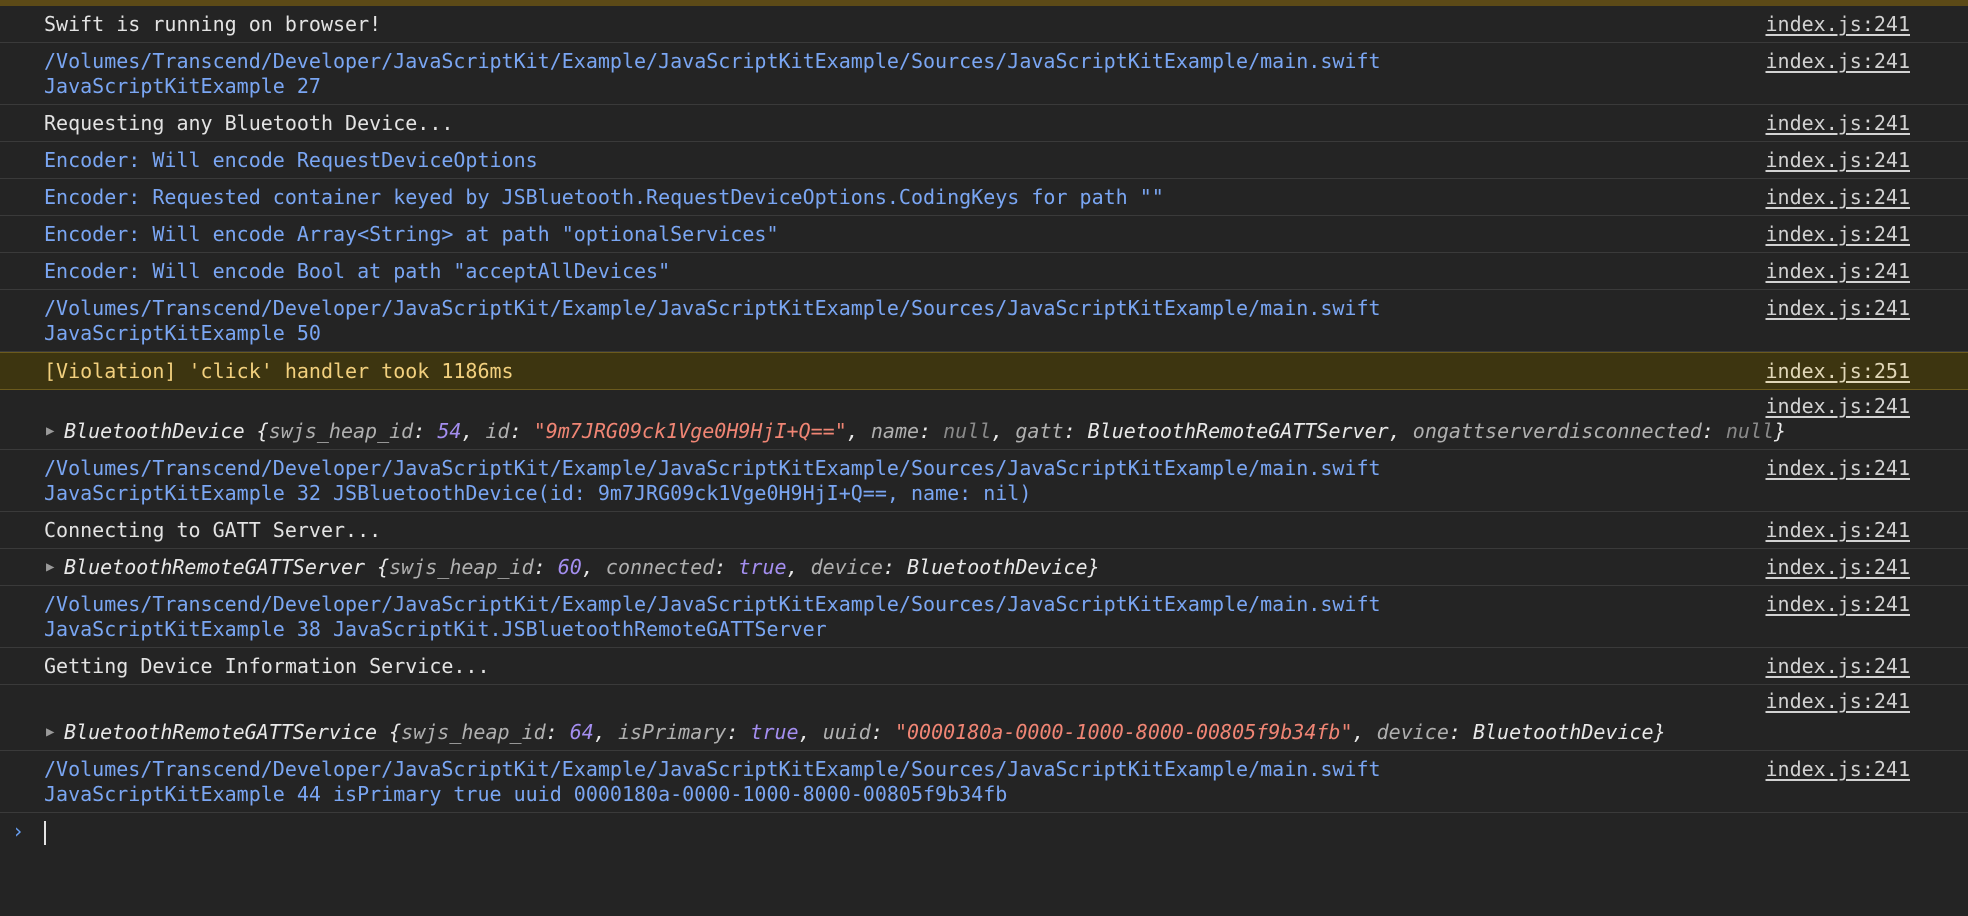  What do you see at coordinates (1039, 431) in the screenshot?
I see `property-key: gatt` at bounding box center [1039, 431].